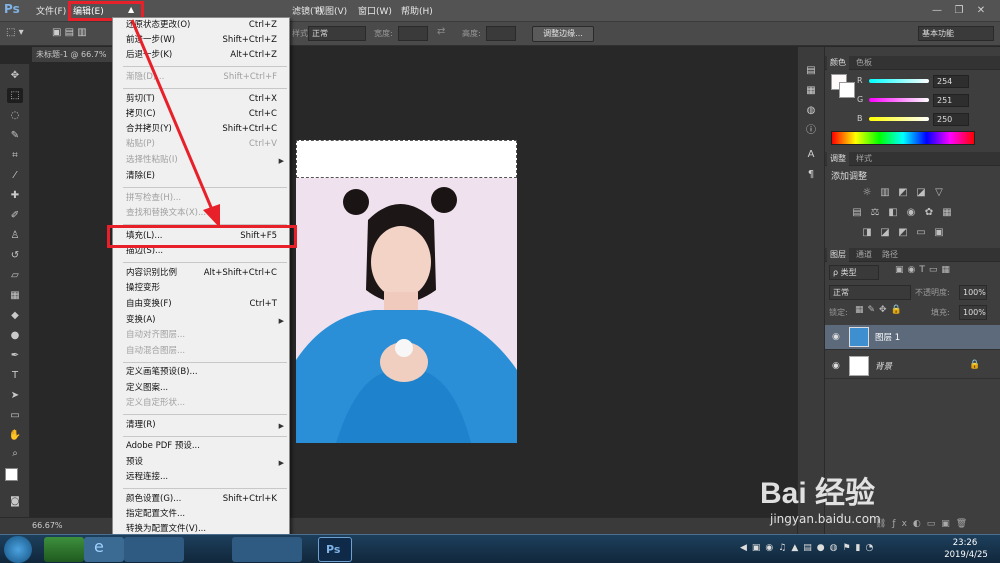  Describe the element at coordinates (838, 159) in the screenshot. I see `tab-adjustments: 调整` at that location.